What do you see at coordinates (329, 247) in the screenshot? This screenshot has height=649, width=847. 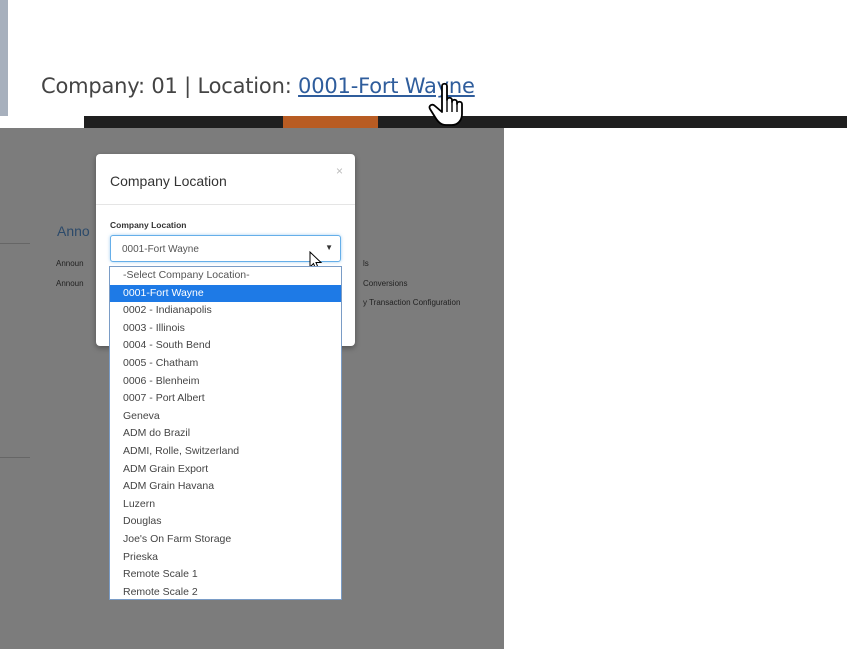 I see `dropdown-arrow-icon: ▼` at bounding box center [329, 247].